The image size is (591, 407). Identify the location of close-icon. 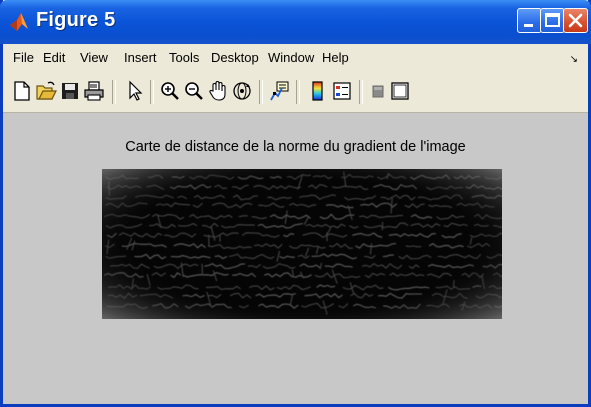
(575, 20).